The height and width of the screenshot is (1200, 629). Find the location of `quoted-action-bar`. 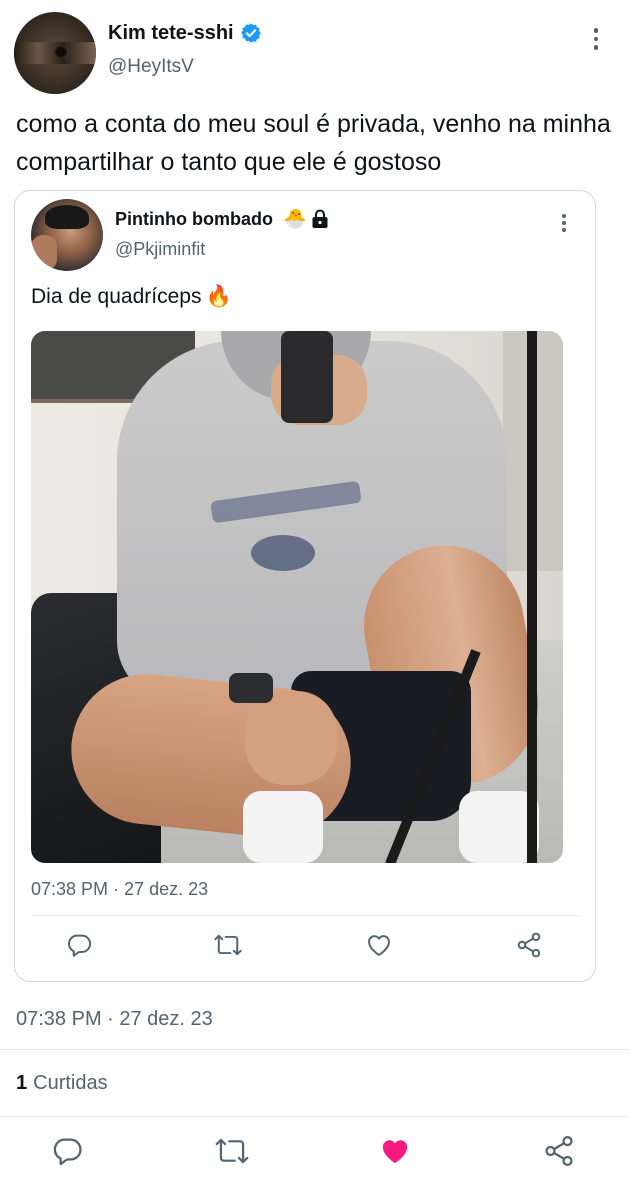

quoted-action-bar is located at coordinates (297, 949).